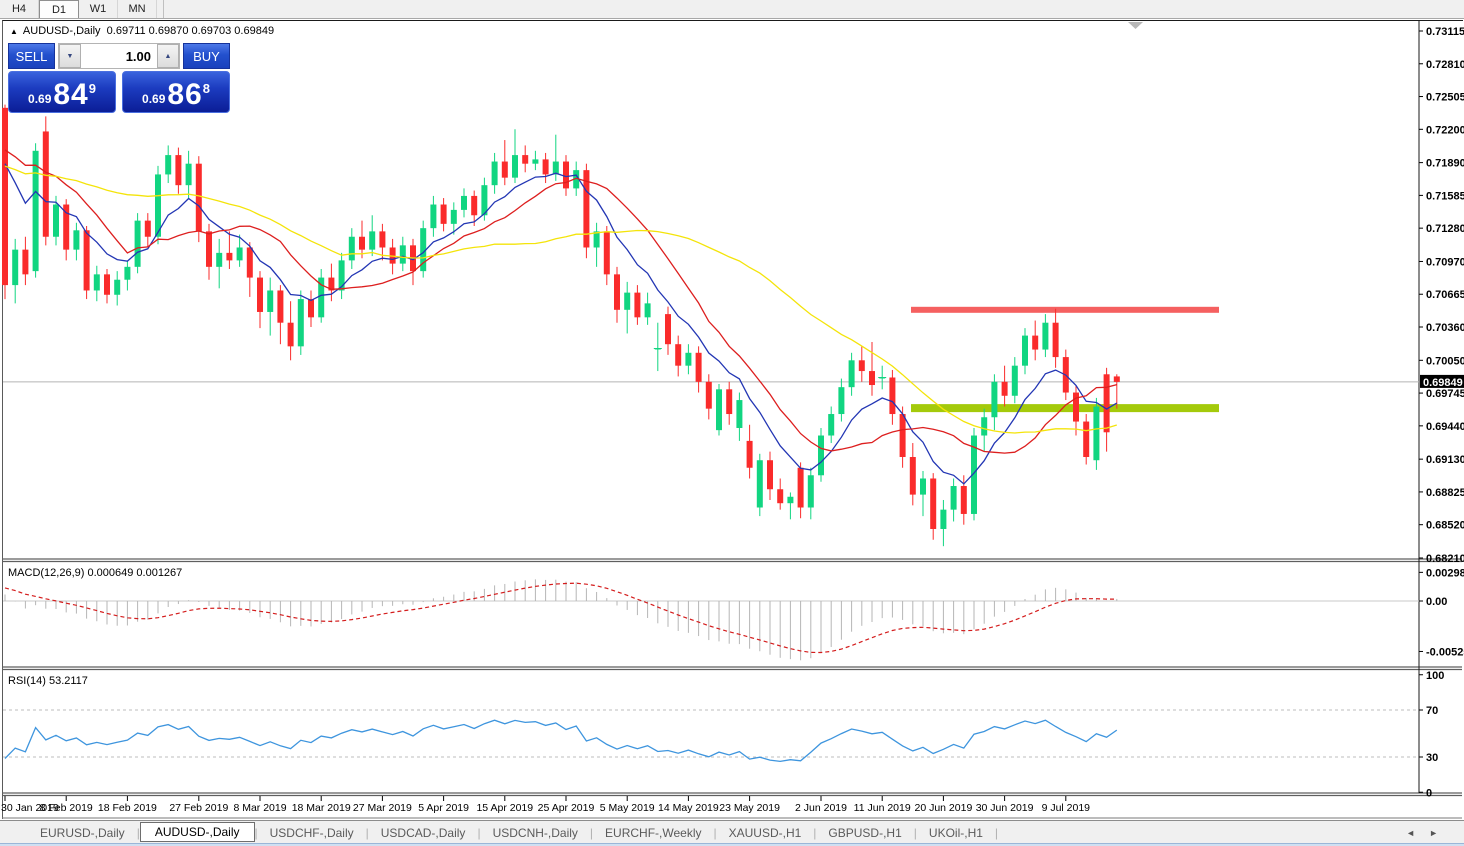  Describe the element at coordinates (653, 833) in the screenshot. I see `tab-eurchf-weekly: EURCHF-,Weekly` at that location.